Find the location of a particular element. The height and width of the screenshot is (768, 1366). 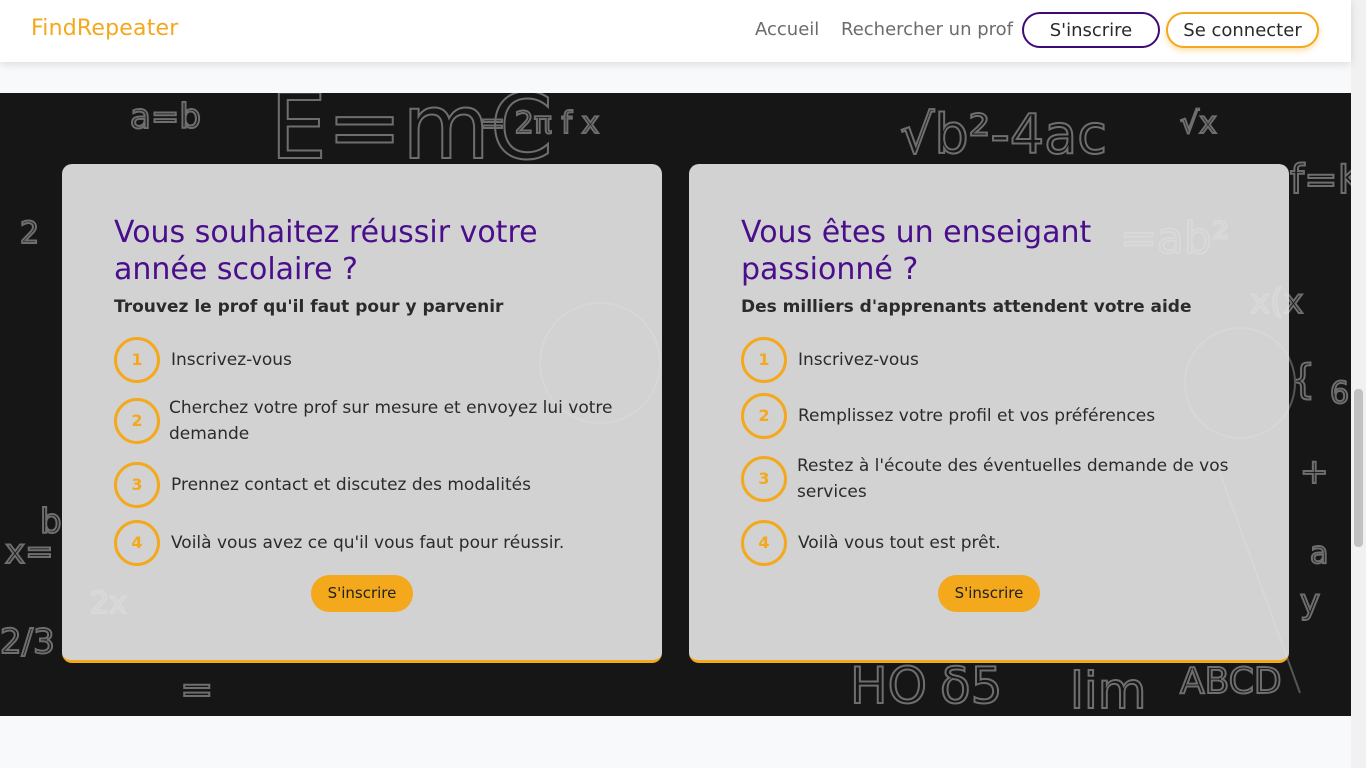

login-button: Se connecter is located at coordinates (1242, 30).